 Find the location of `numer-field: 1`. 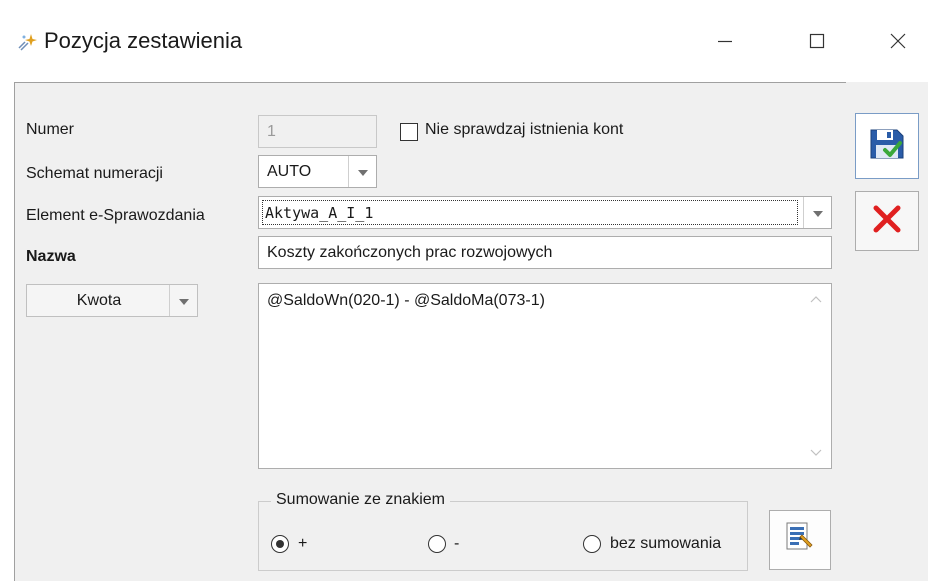

numer-field: 1 is located at coordinates (317, 131).